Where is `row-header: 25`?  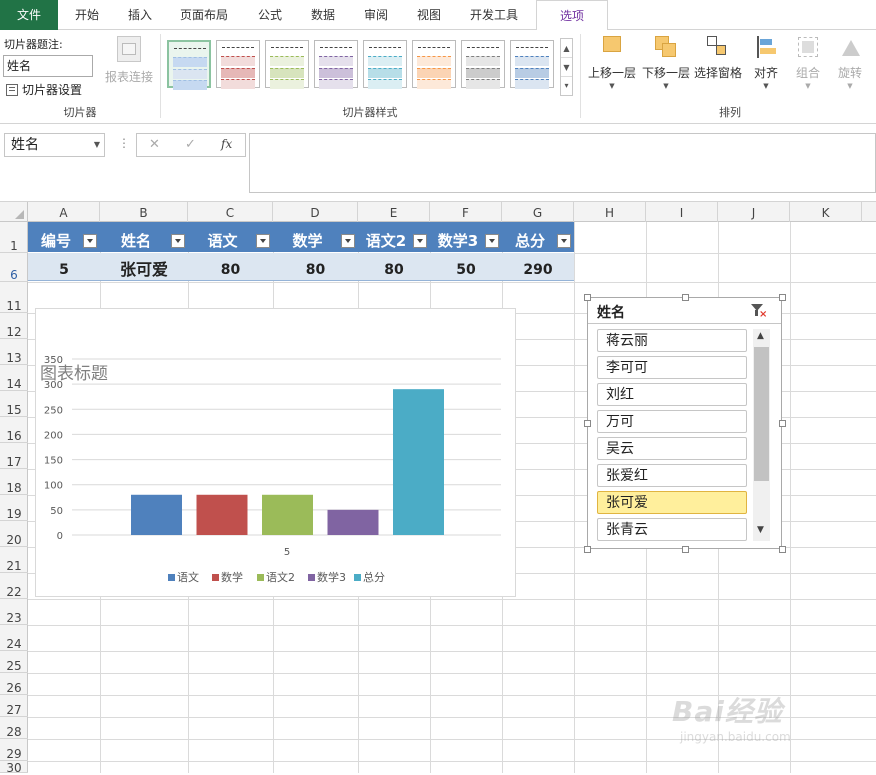
row-header: 25 is located at coordinates (14, 662).